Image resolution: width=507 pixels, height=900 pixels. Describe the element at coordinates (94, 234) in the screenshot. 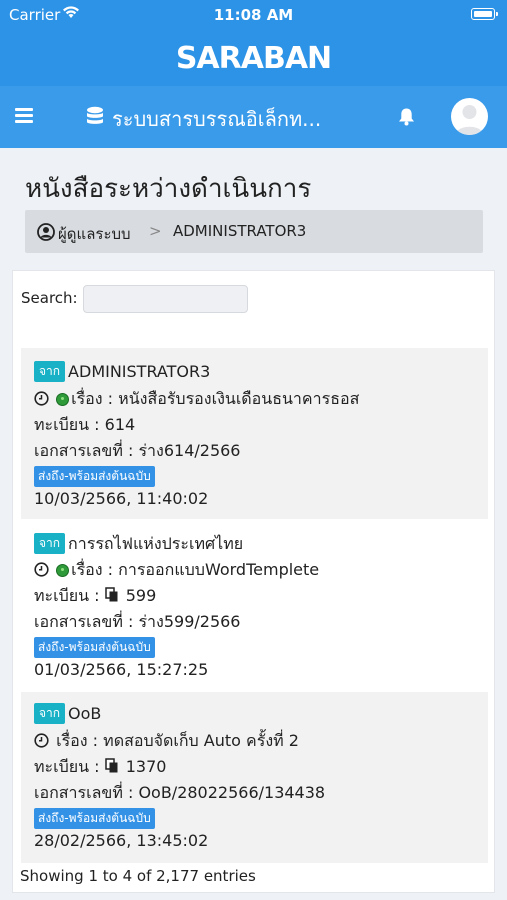

I see `breadcrumb-home-link: ผู้ดูแลระบบ` at that location.